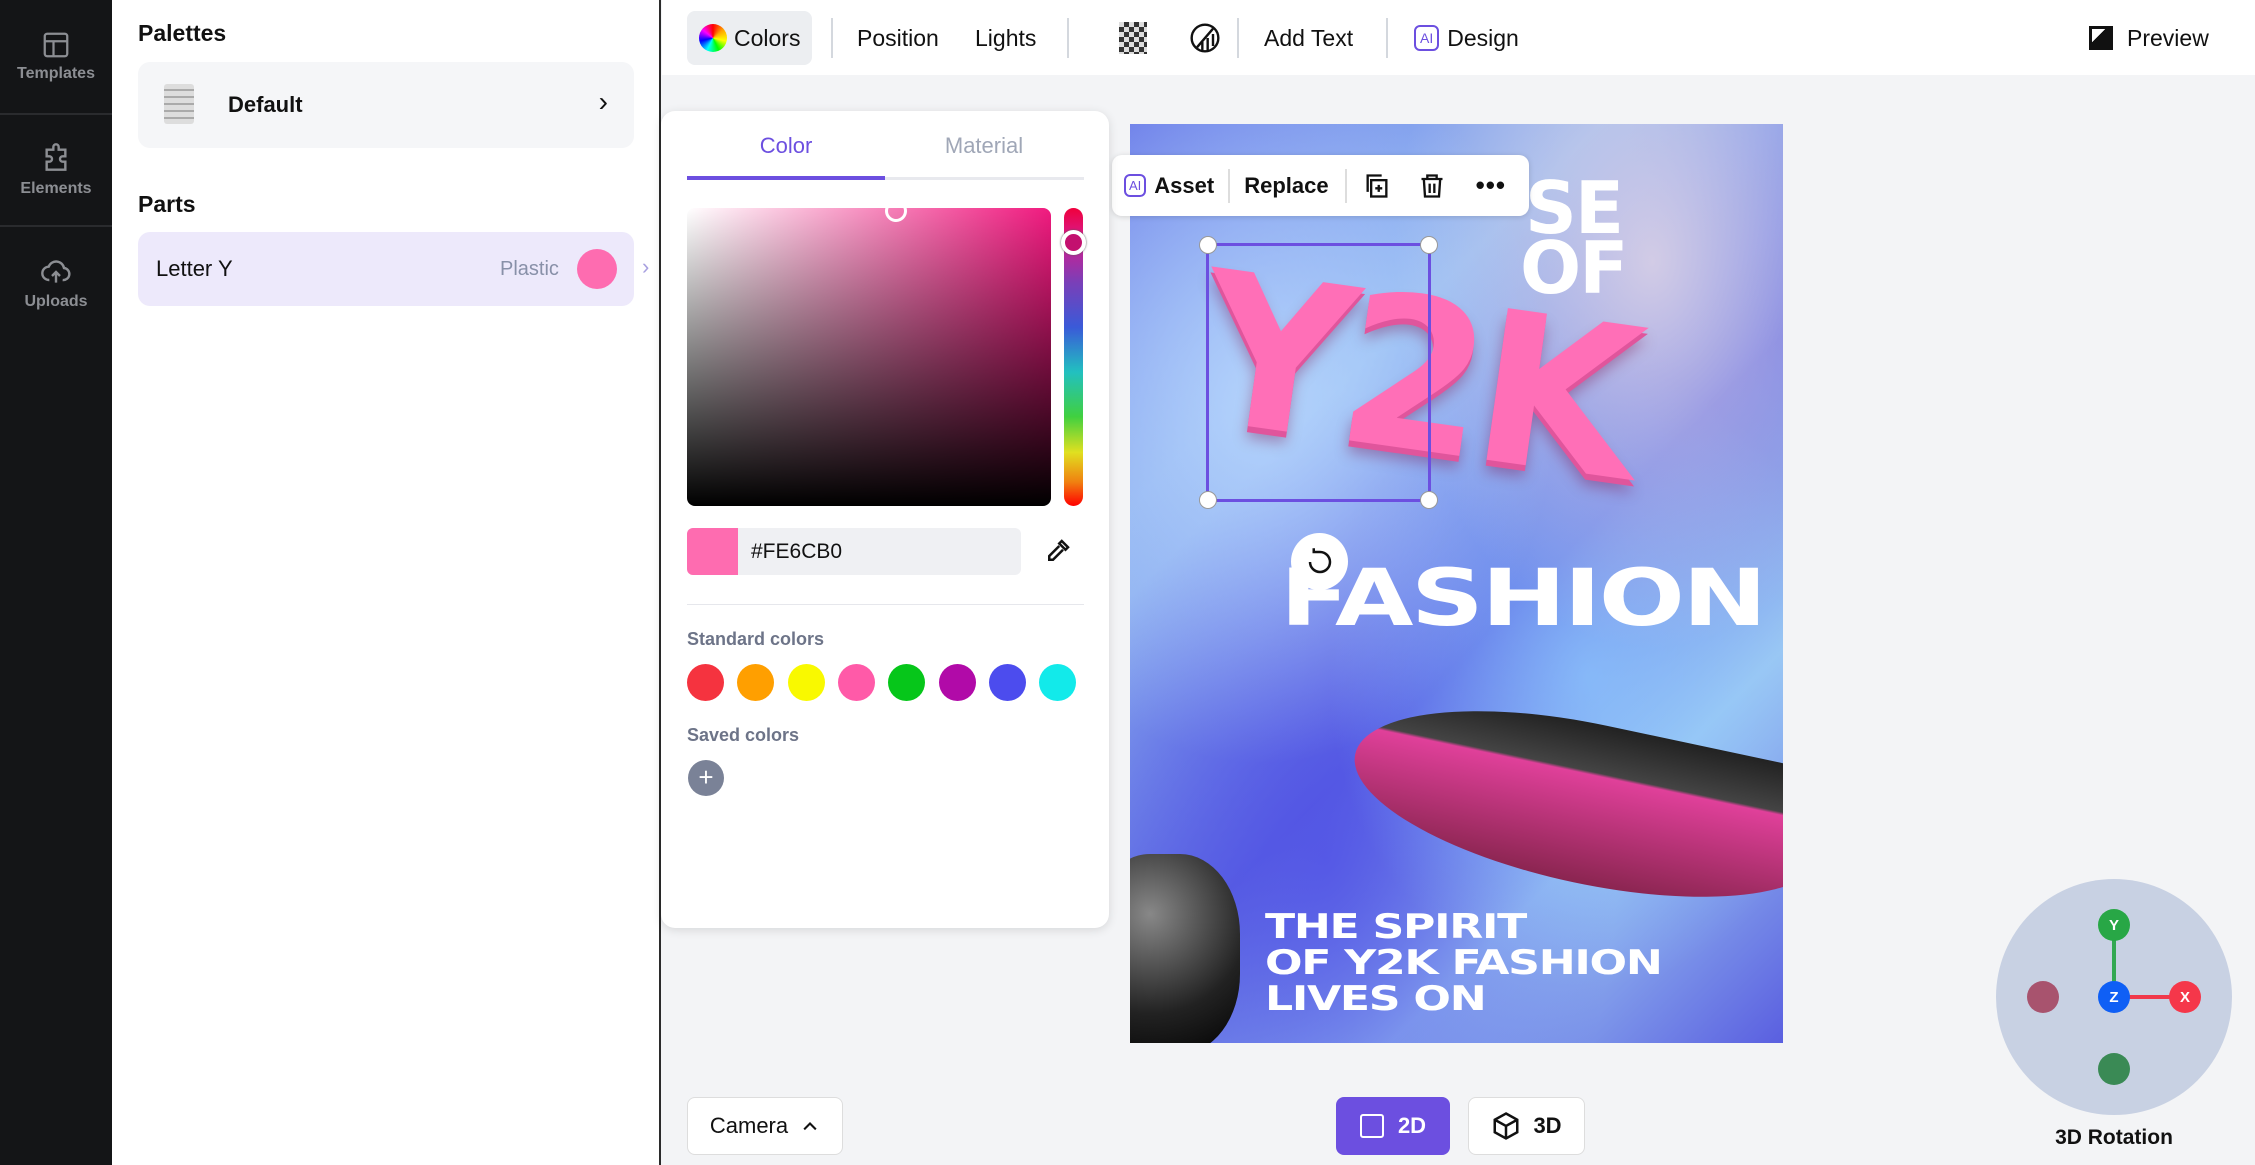 This screenshot has width=2255, height=1165. I want to click on asset-toolbar: AI Asset Replace •••, so click(1320, 185).